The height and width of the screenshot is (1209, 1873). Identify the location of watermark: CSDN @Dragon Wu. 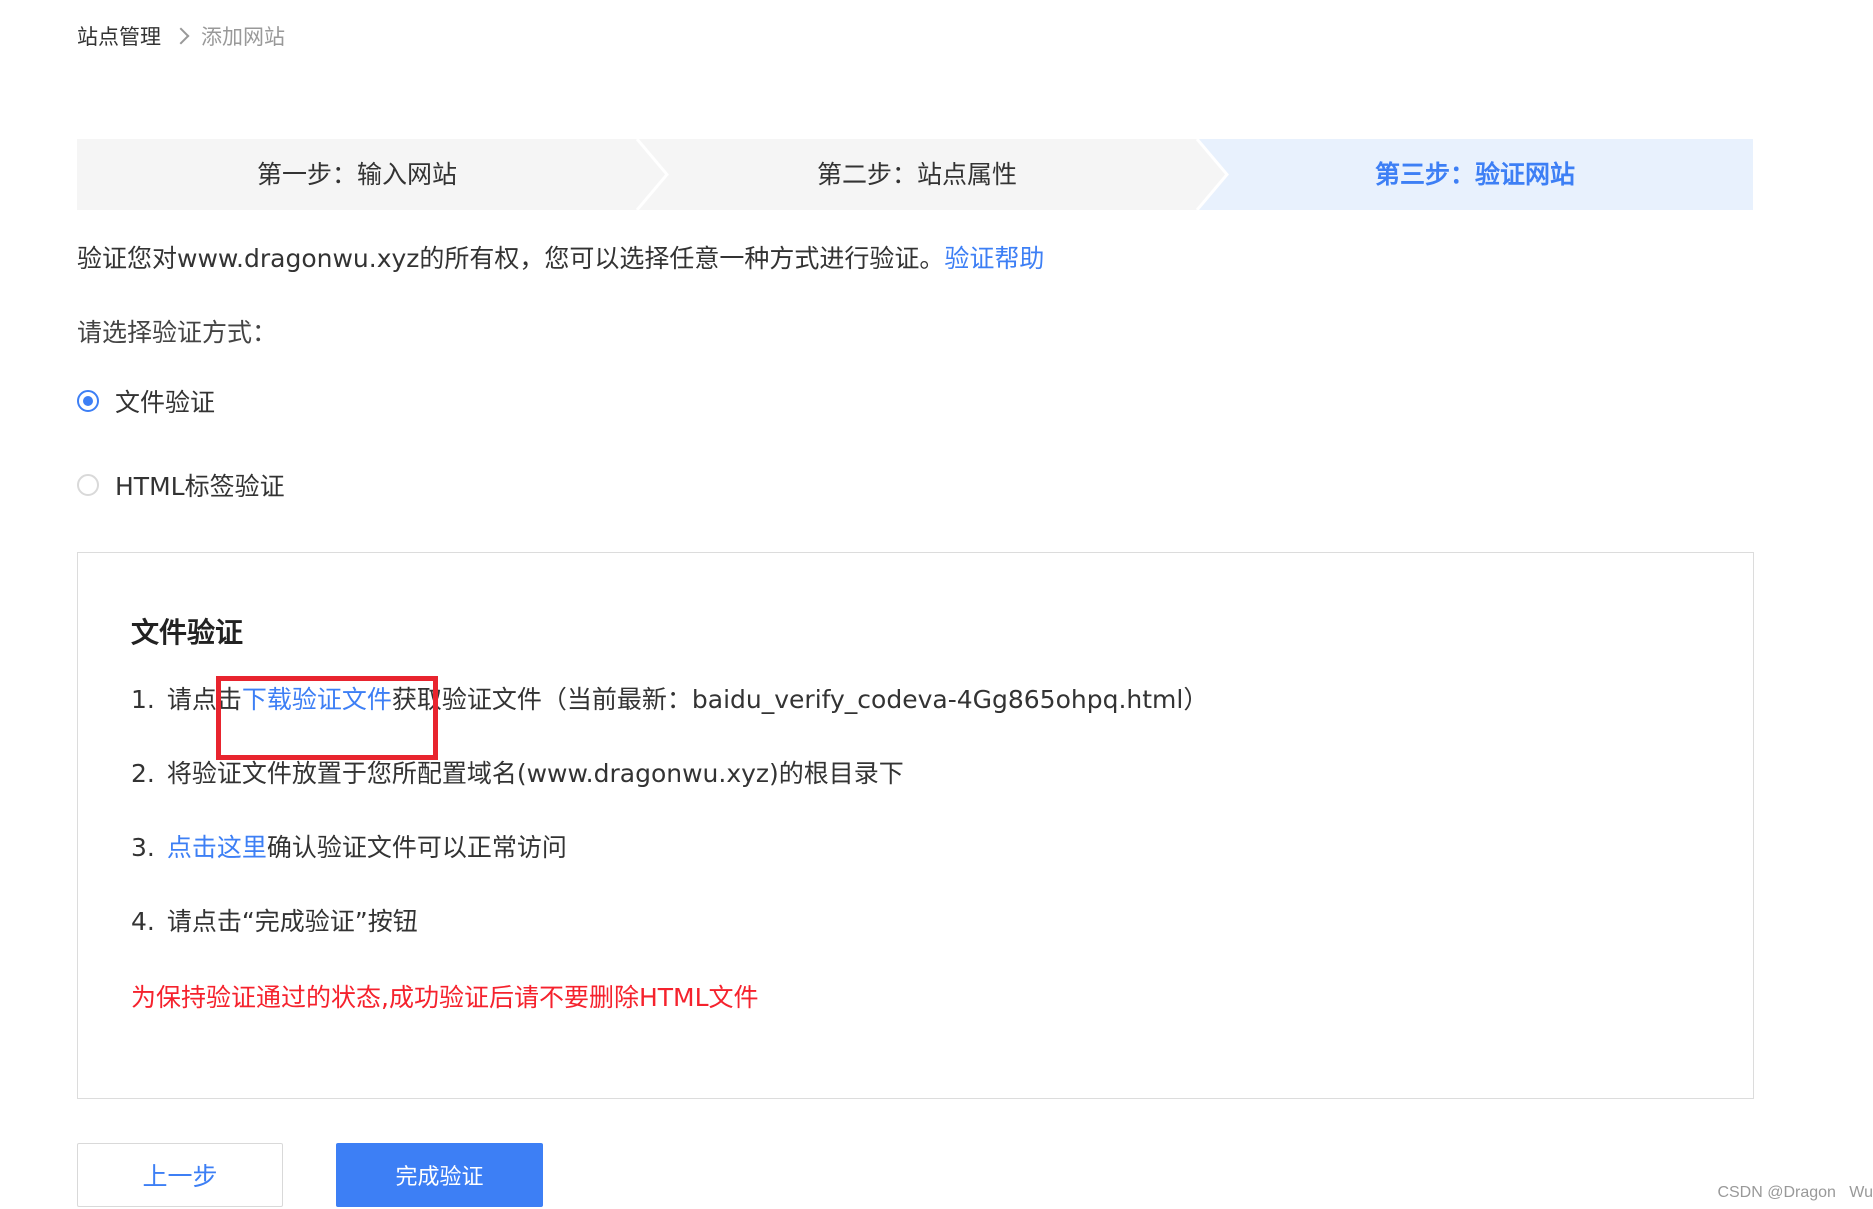
(1795, 1192).